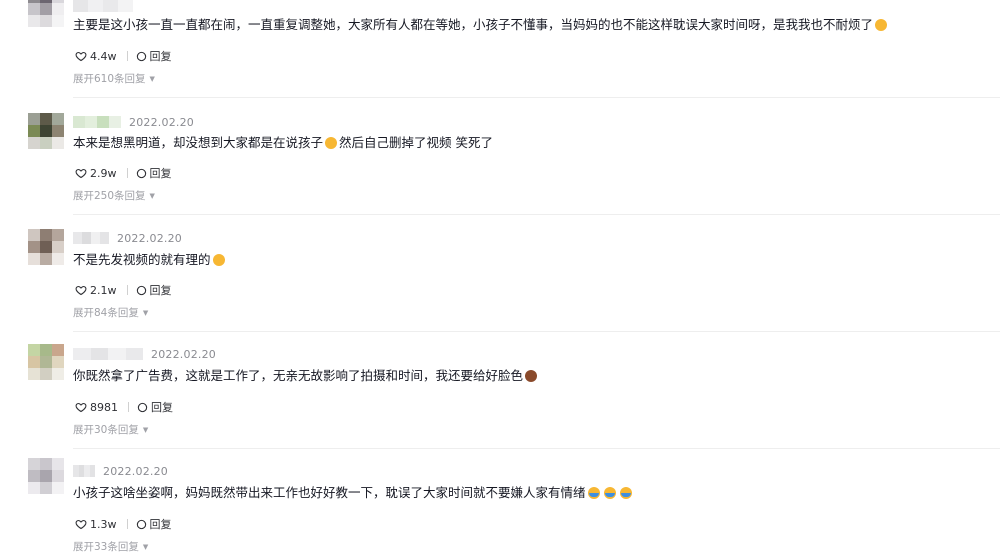 The height and width of the screenshot is (557, 1000). I want to click on comment-actions: 1.3w 回复, so click(123, 524).